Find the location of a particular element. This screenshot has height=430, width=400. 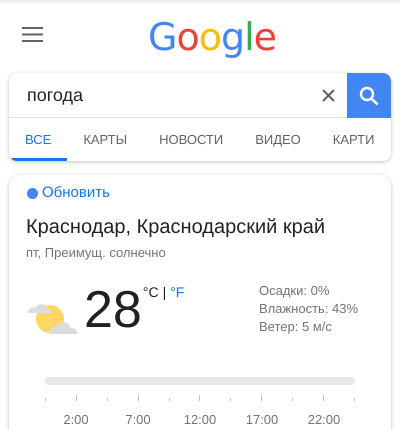

logo: Google is located at coordinates (212, 37).